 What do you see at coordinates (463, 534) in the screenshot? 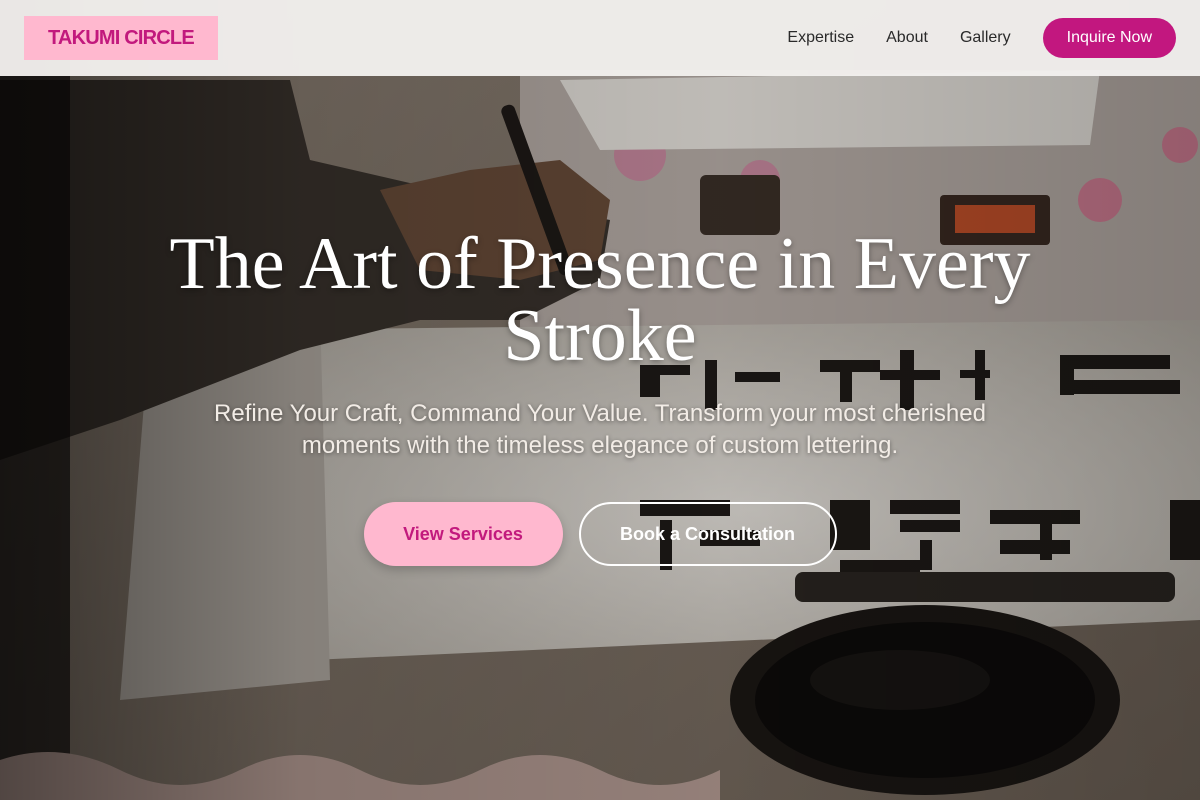
I see `view-services-button: View Services` at bounding box center [463, 534].